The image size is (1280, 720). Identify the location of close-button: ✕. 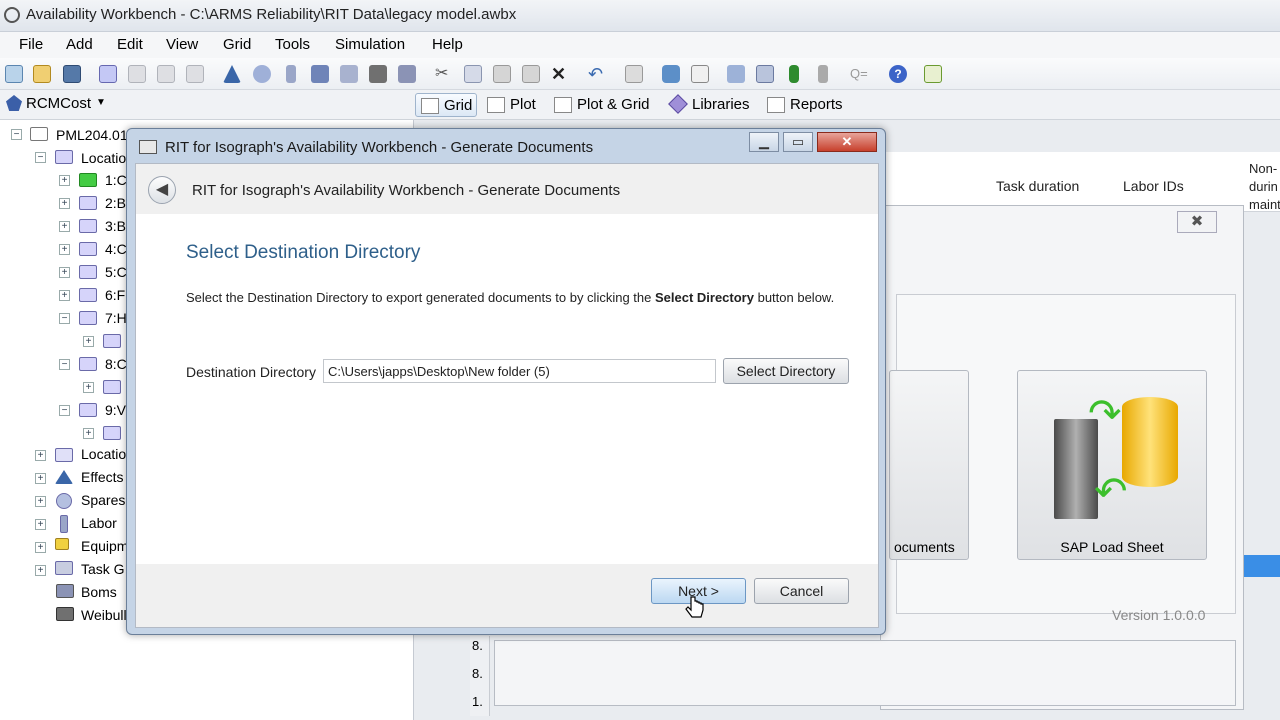
(847, 142).